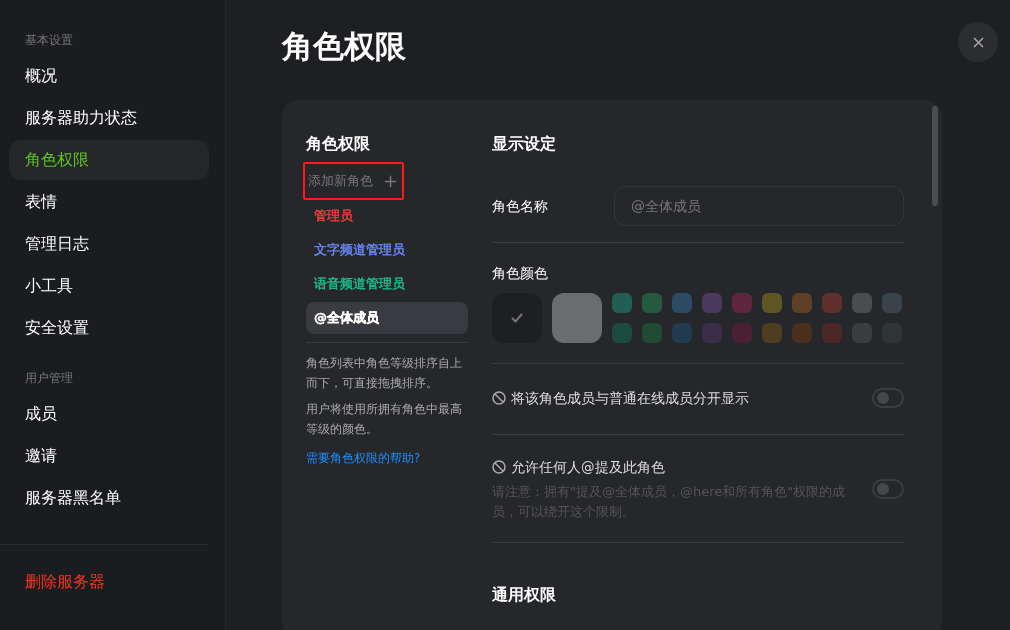 Image resolution: width=1010 pixels, height=630 pixels. I want to click on section-heading: 角色权限, so click(338, 144).